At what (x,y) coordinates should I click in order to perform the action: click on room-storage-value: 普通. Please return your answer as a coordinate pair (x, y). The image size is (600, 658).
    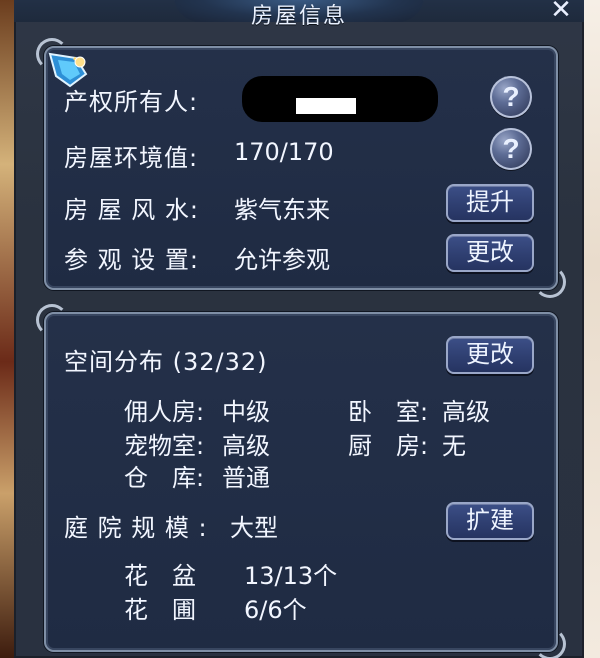
    Looking at the image, I should click on (246, 478).